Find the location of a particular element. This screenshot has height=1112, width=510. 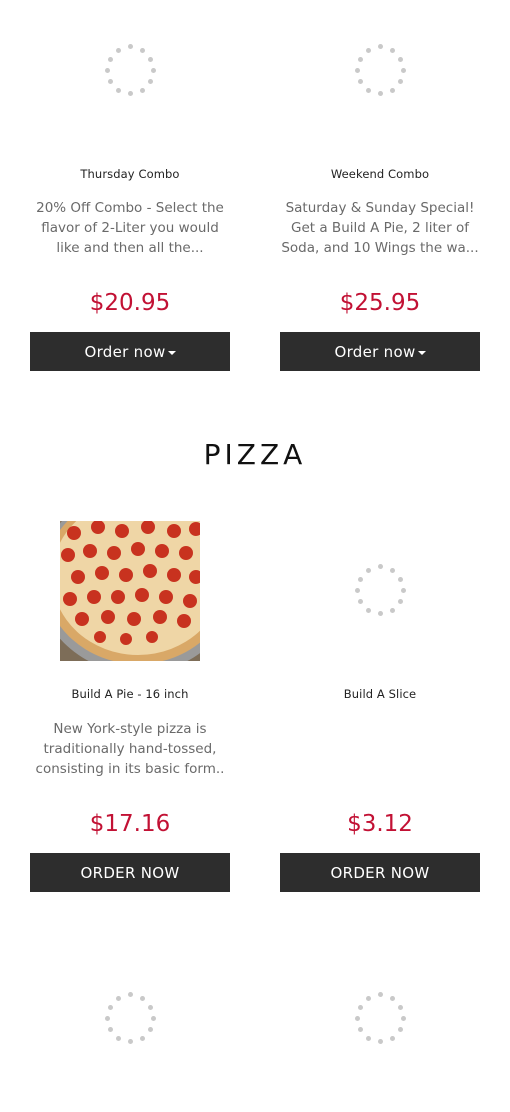

section-title: PIZZA is located at coordinates (255, 454).